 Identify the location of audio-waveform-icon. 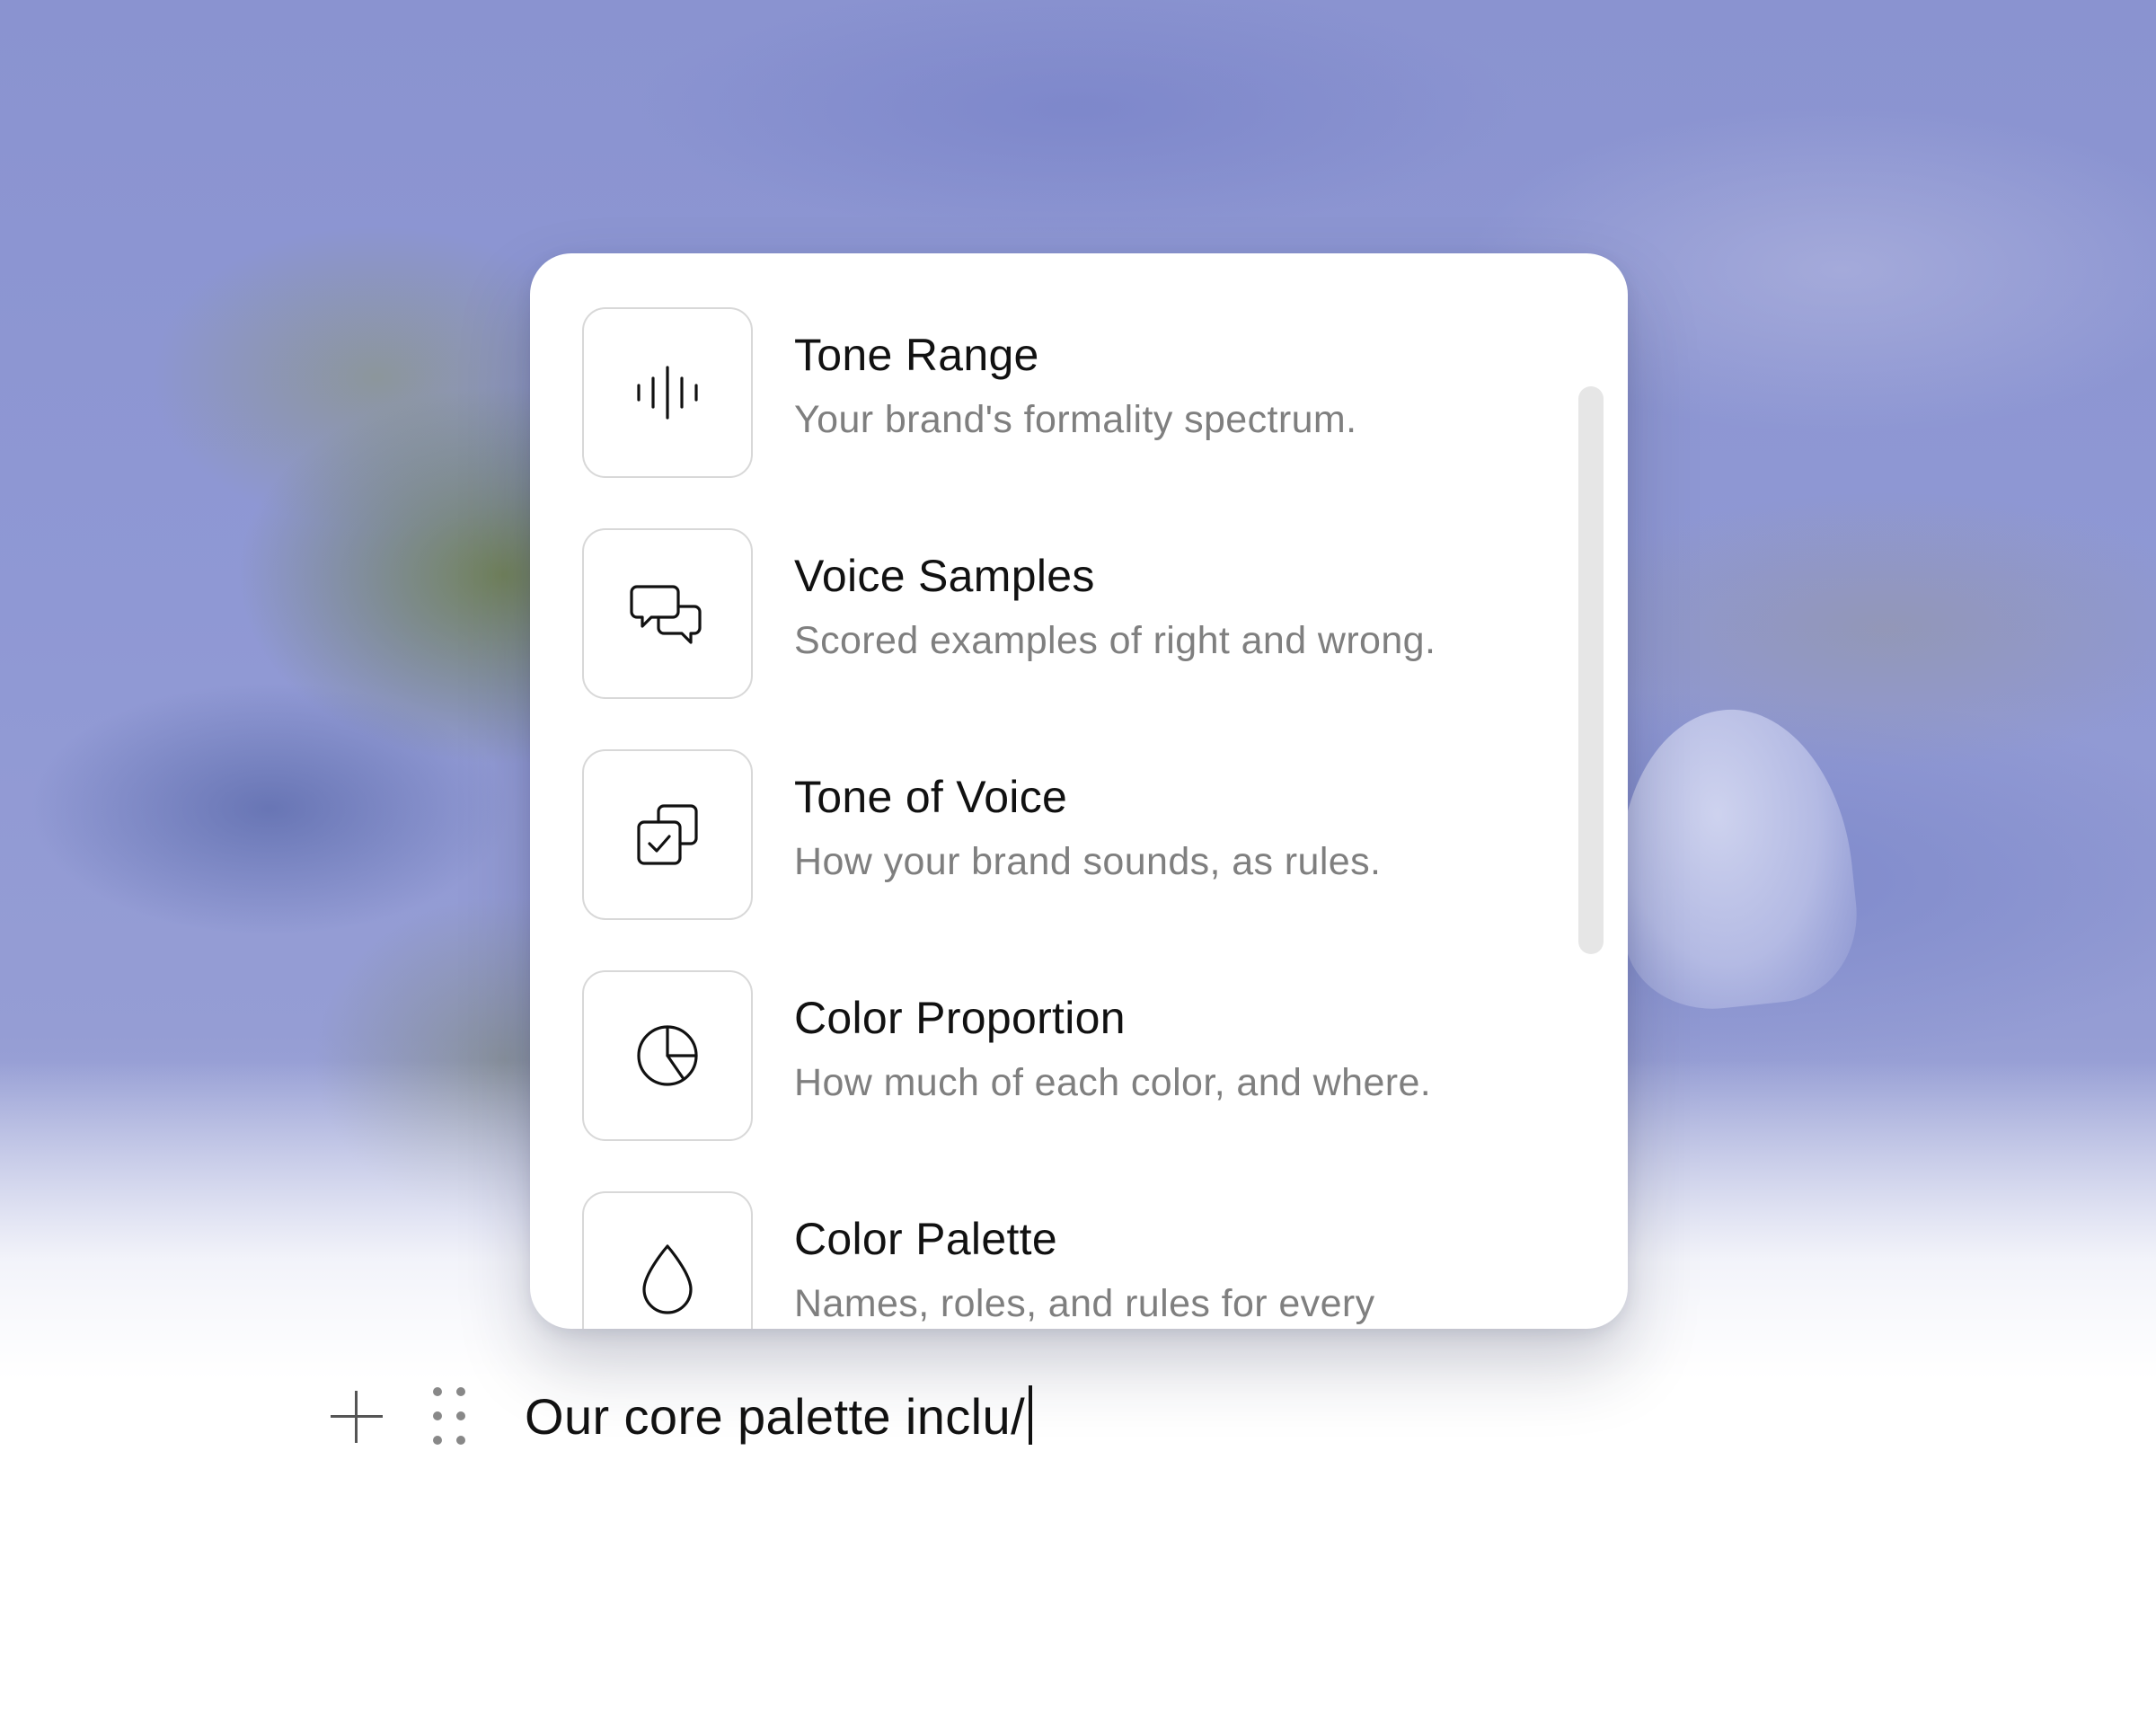
(667, 392).